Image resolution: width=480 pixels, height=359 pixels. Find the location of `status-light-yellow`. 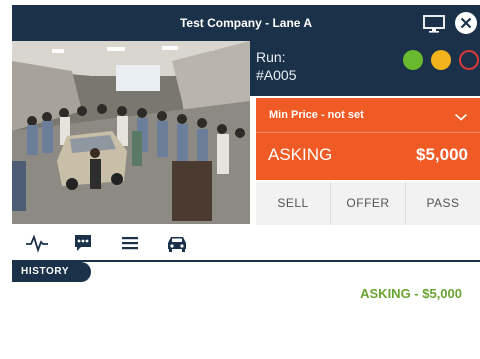

status-light-yellow is located at coordinates (441, 60).